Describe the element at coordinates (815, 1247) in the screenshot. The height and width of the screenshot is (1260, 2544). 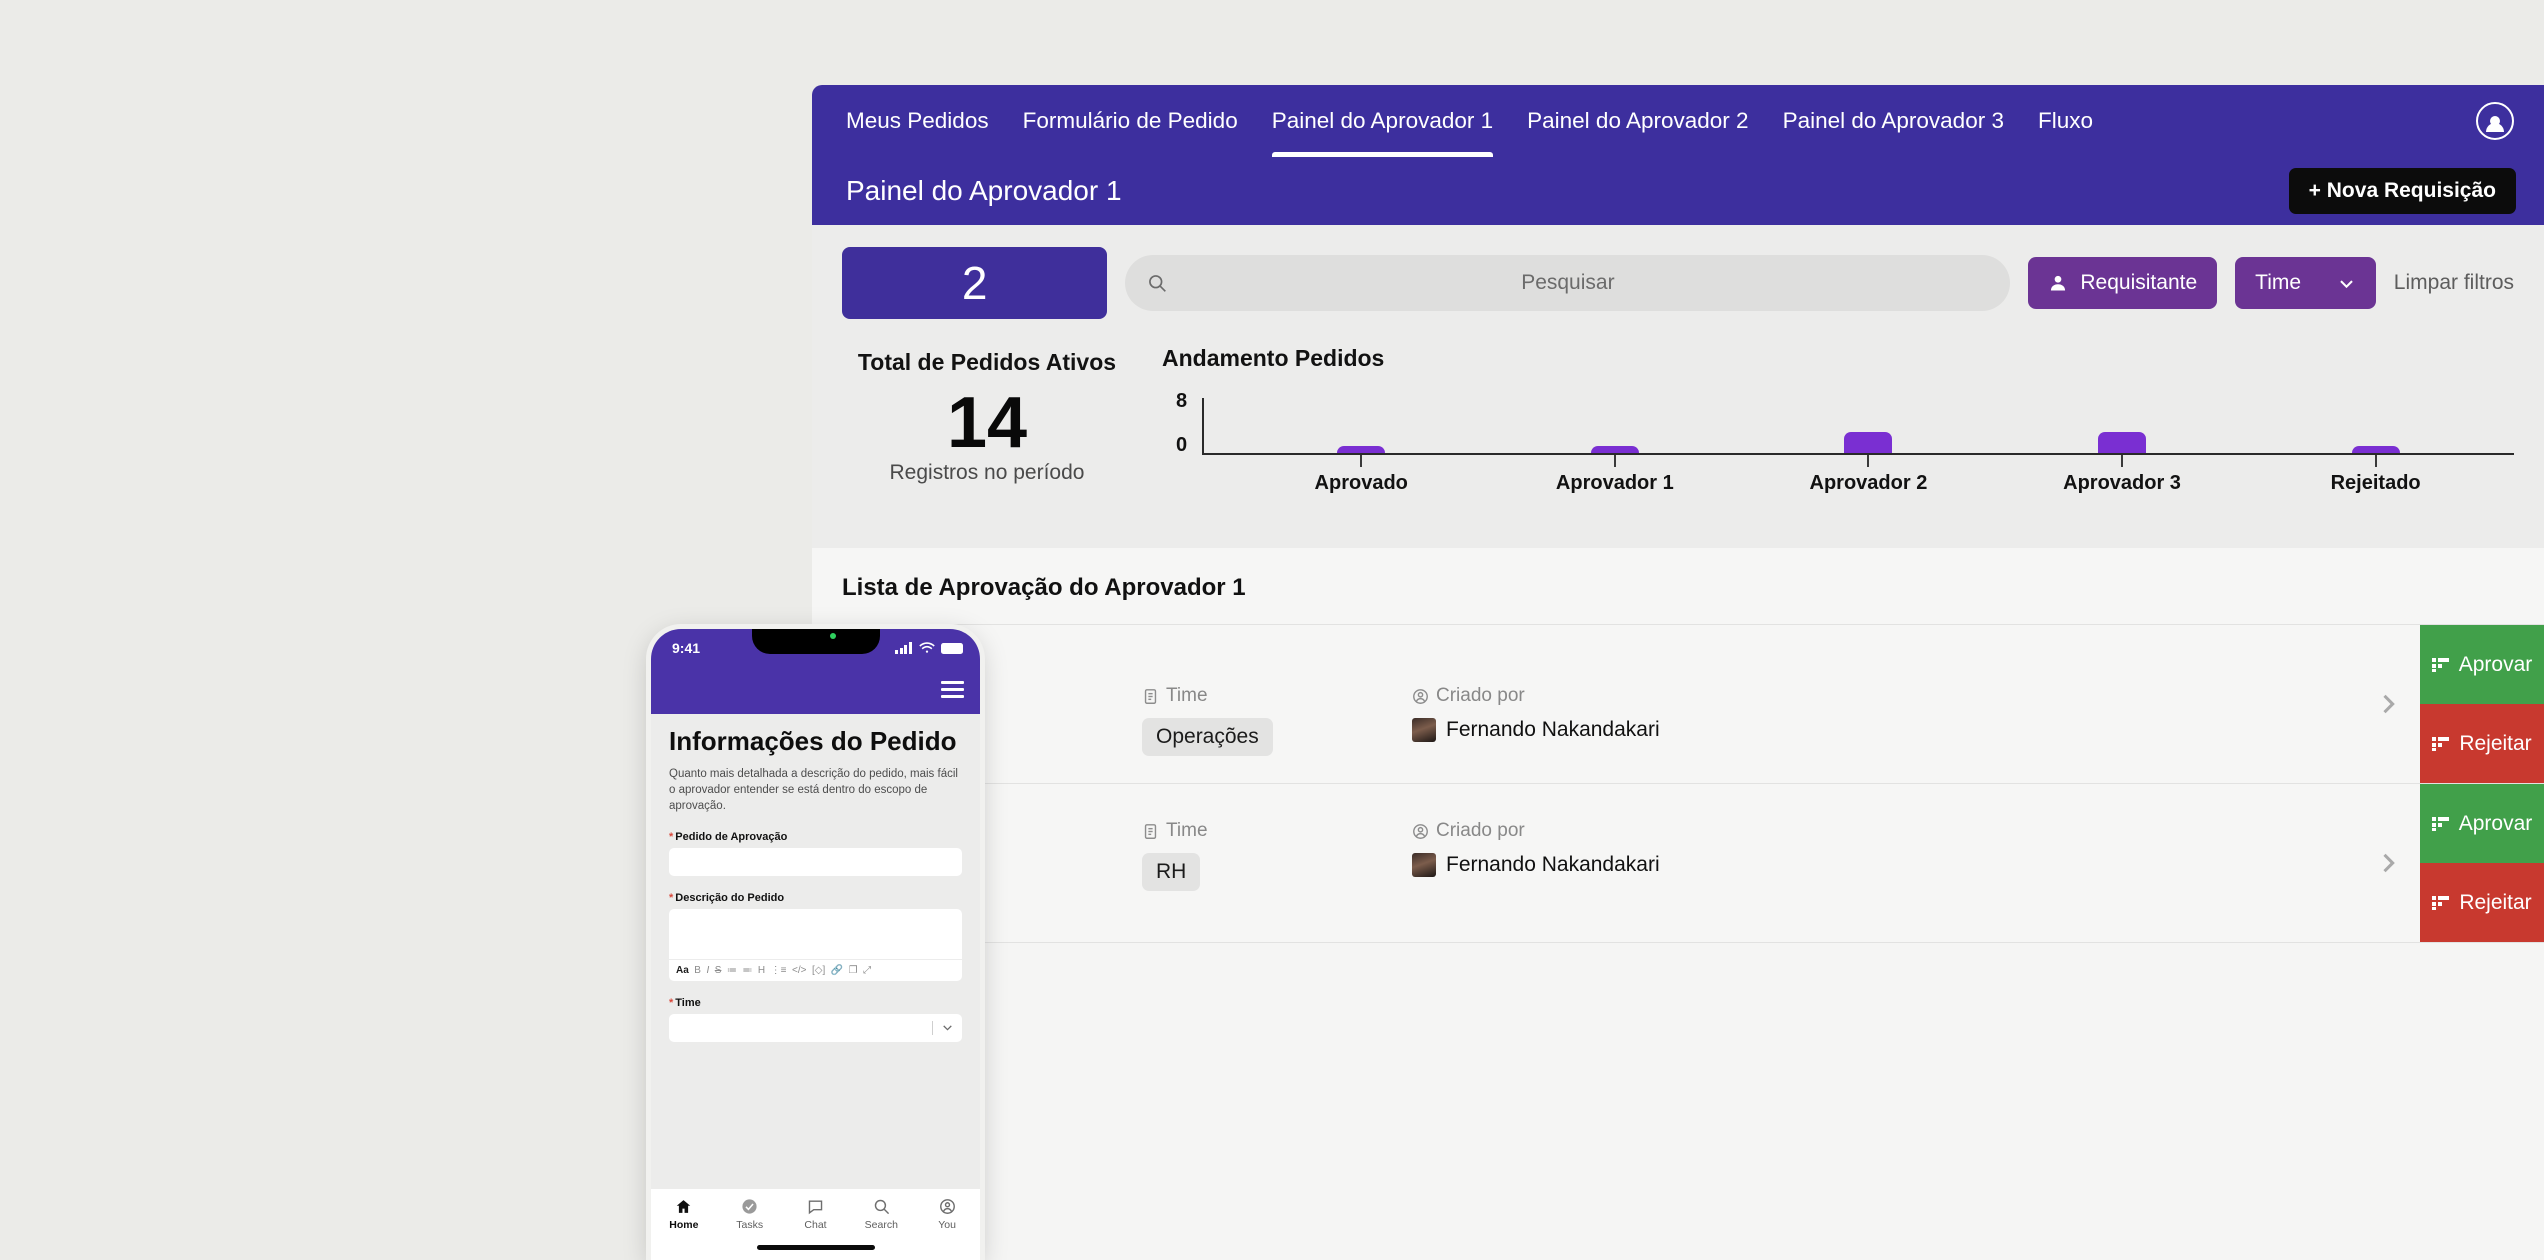
I see `home-indicator` at that location.